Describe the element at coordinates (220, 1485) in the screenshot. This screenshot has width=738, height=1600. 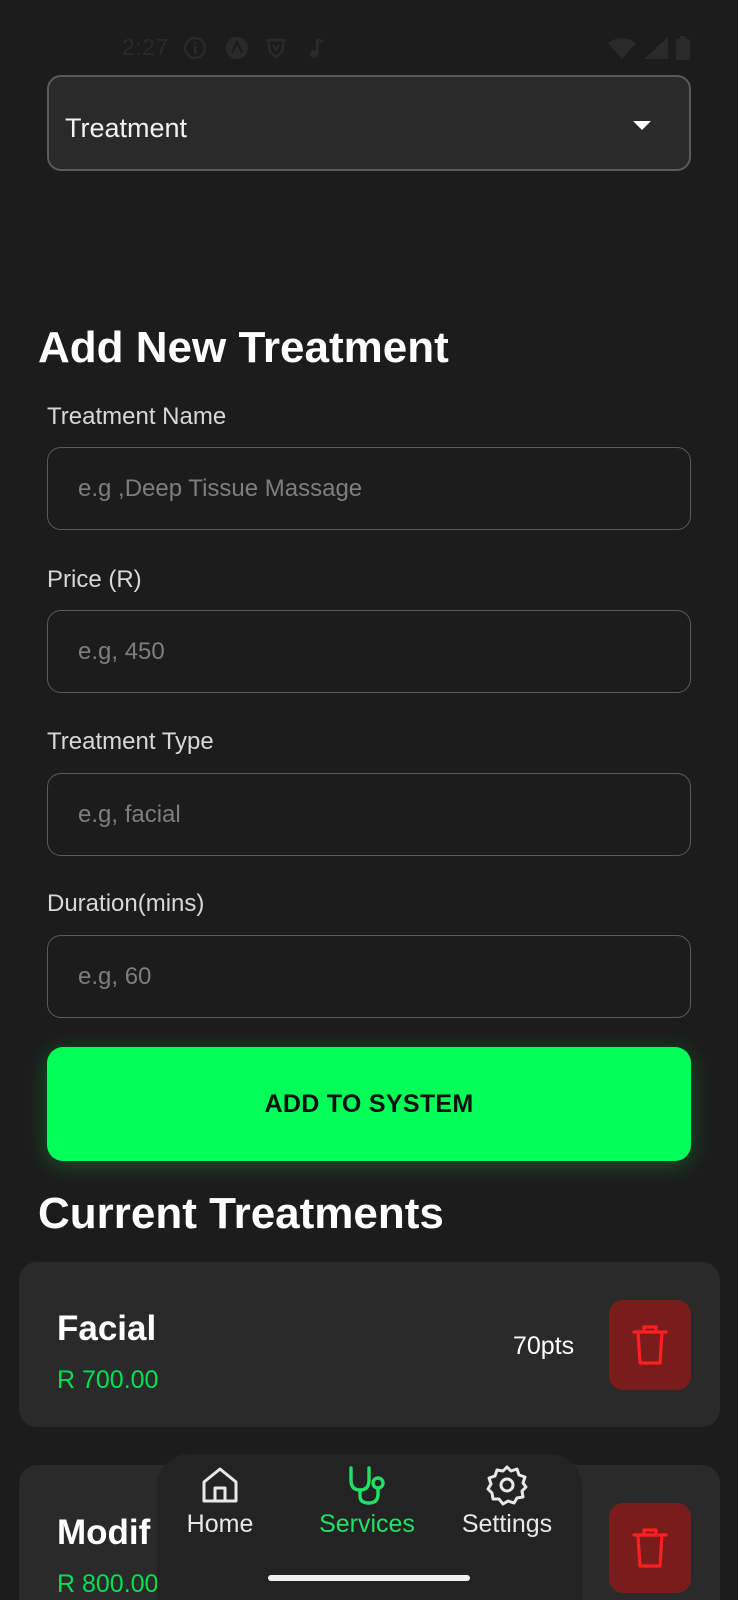
I see `home-icon` at that location.